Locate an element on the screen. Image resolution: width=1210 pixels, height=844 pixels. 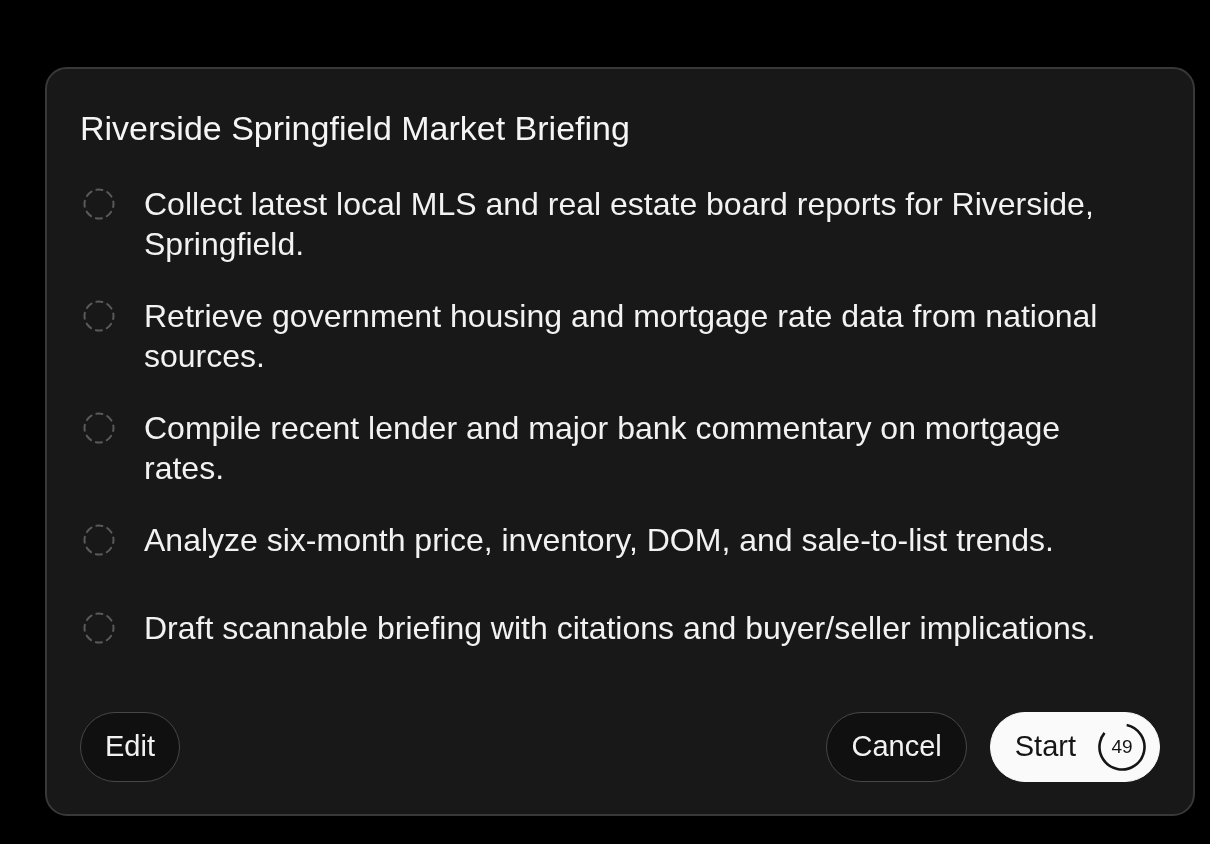
step-text: Compile recent lender and major bank commentary on mortgage rates. is located at coordinates (602, 448).